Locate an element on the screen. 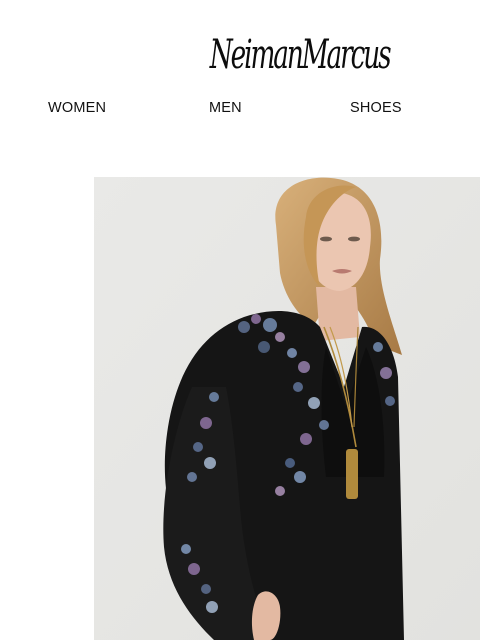 The image size is (480, 640). brand-logo: NeimanMarcus is located at coordinates (301, 54).